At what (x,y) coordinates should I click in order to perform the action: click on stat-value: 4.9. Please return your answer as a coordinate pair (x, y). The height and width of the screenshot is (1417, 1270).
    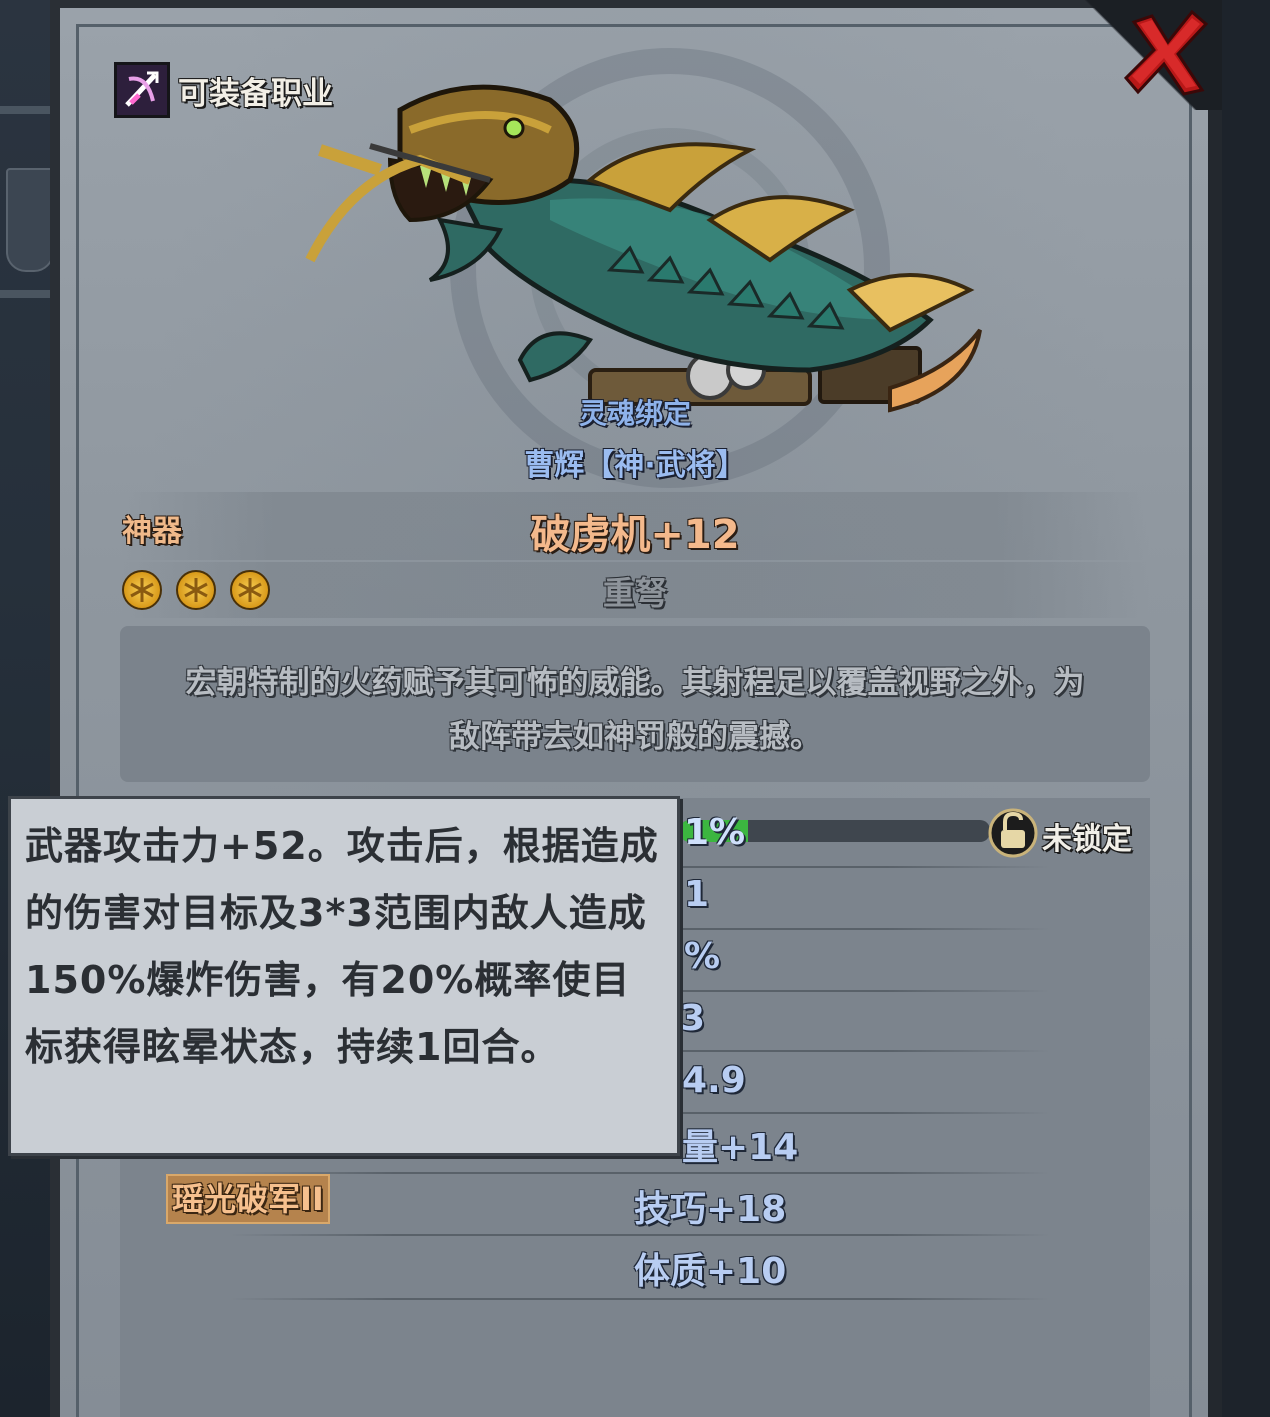
    Looking at the image, I should click on (714, 1080).